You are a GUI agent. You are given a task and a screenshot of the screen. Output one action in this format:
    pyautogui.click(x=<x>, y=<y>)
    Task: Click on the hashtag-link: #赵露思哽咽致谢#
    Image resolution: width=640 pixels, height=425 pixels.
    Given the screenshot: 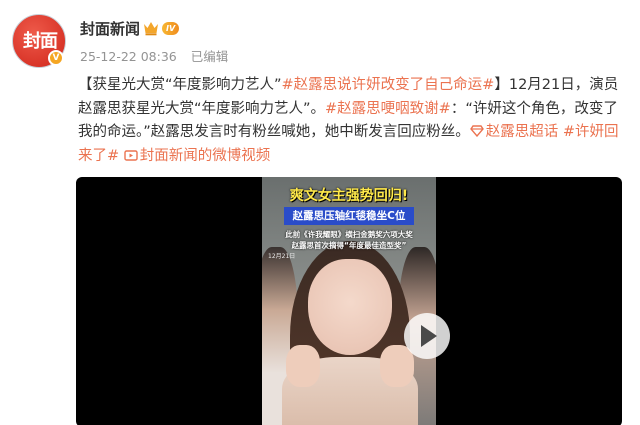 What is the action you would take?
    pyautogui.click(x=388, y=109)
    